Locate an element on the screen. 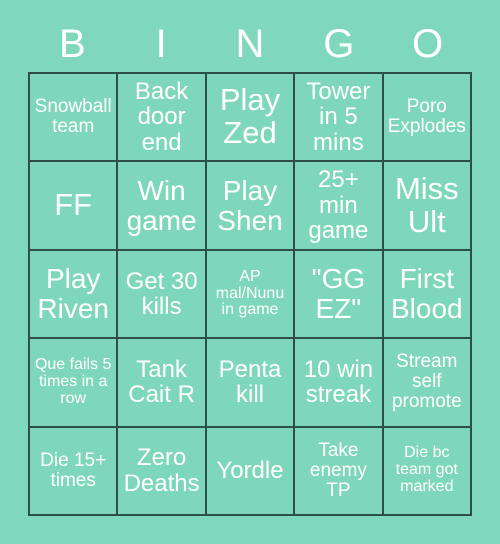 Image resolution: width=500 pixels, height=544 pixels. bingo-cell-label: Poro Explodes is located at coordinates (426, 117).